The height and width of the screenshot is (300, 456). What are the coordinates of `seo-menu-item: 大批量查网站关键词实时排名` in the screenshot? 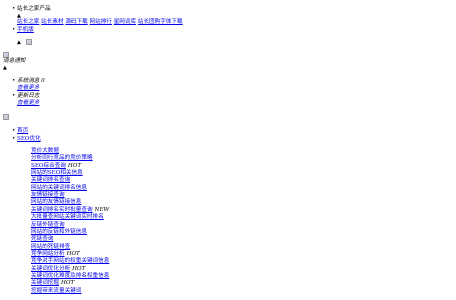 It's located at (67, 217).